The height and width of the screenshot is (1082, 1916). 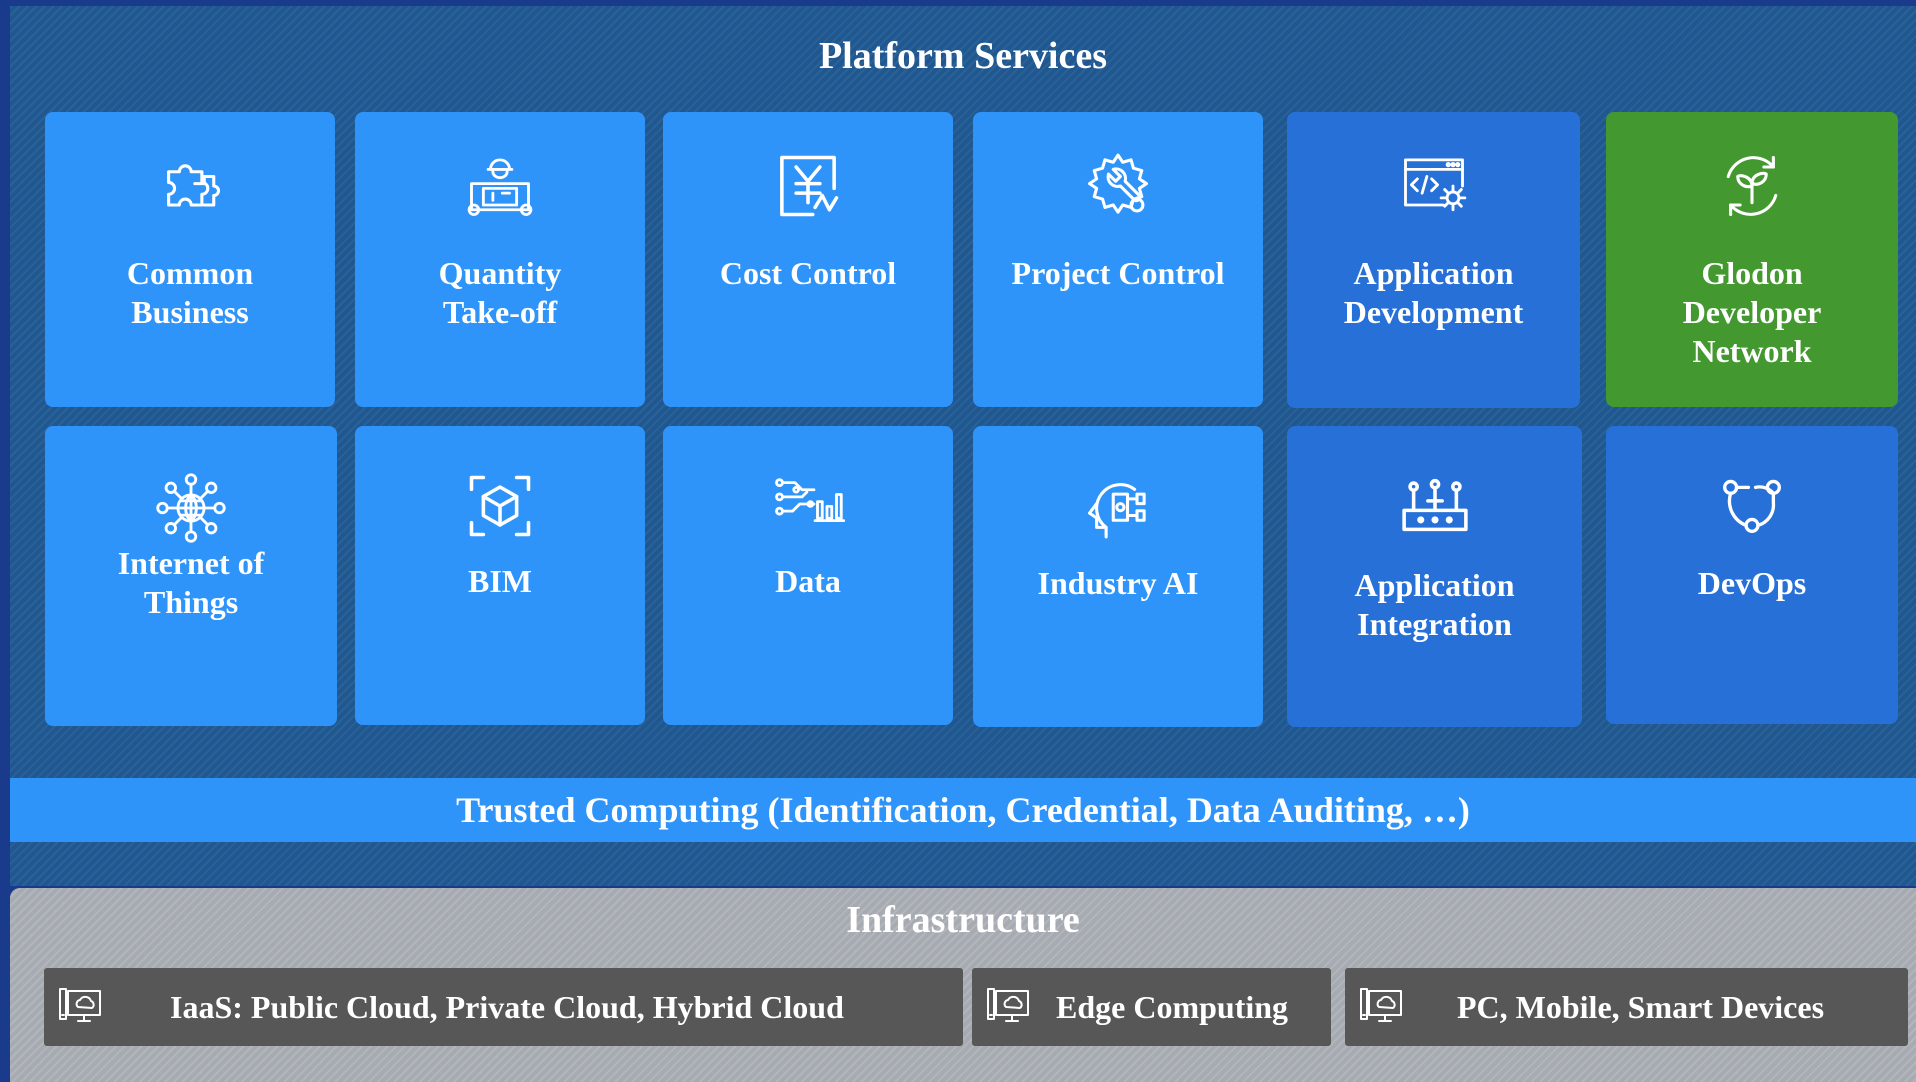 I want to click on tile-cost-control: Cost Control, so click(x=808, y=259).